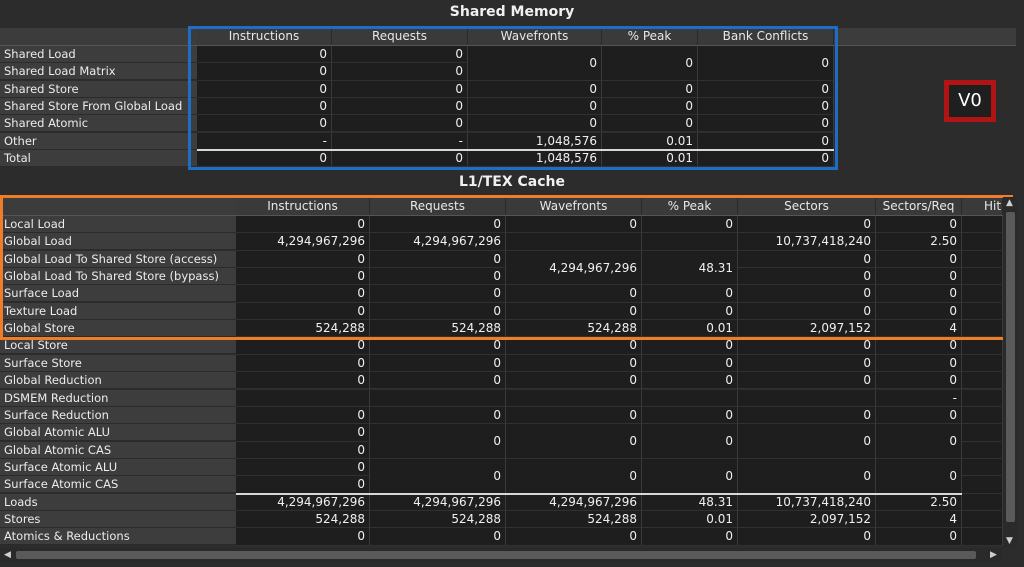 This screenshot has width=1024, height=567. Describe the element at coordinates (807, 502) in the screenshot. I see `l1-cell-sectors: 10,737,418,240` at that location.